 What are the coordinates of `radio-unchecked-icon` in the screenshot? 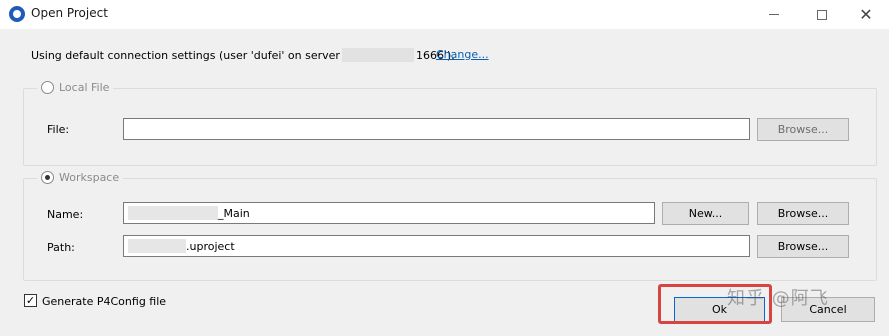 It's located at (47, 87).